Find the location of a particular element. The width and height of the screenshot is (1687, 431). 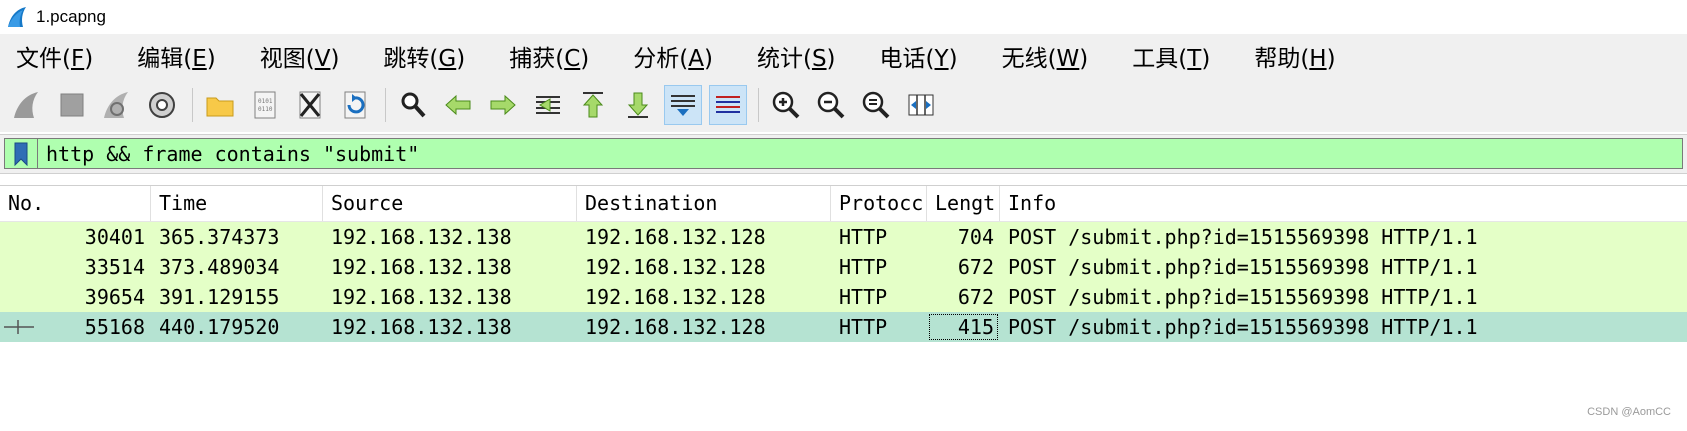

go-back-button is located at coordinates (458, 105).